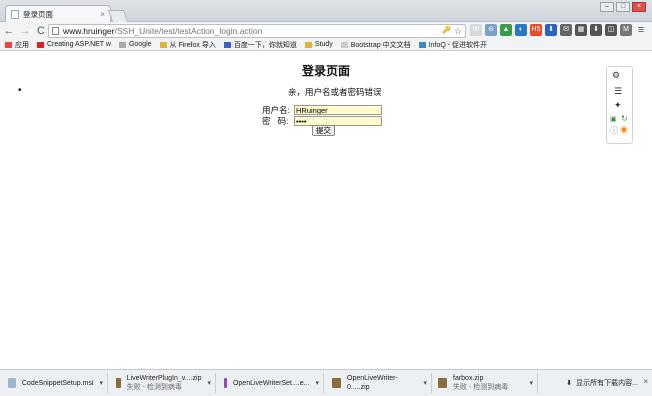  Describe the element at coordinates (58, 13) in the screenshot. I see `browser-tab: 登录页面 ×` at that location.